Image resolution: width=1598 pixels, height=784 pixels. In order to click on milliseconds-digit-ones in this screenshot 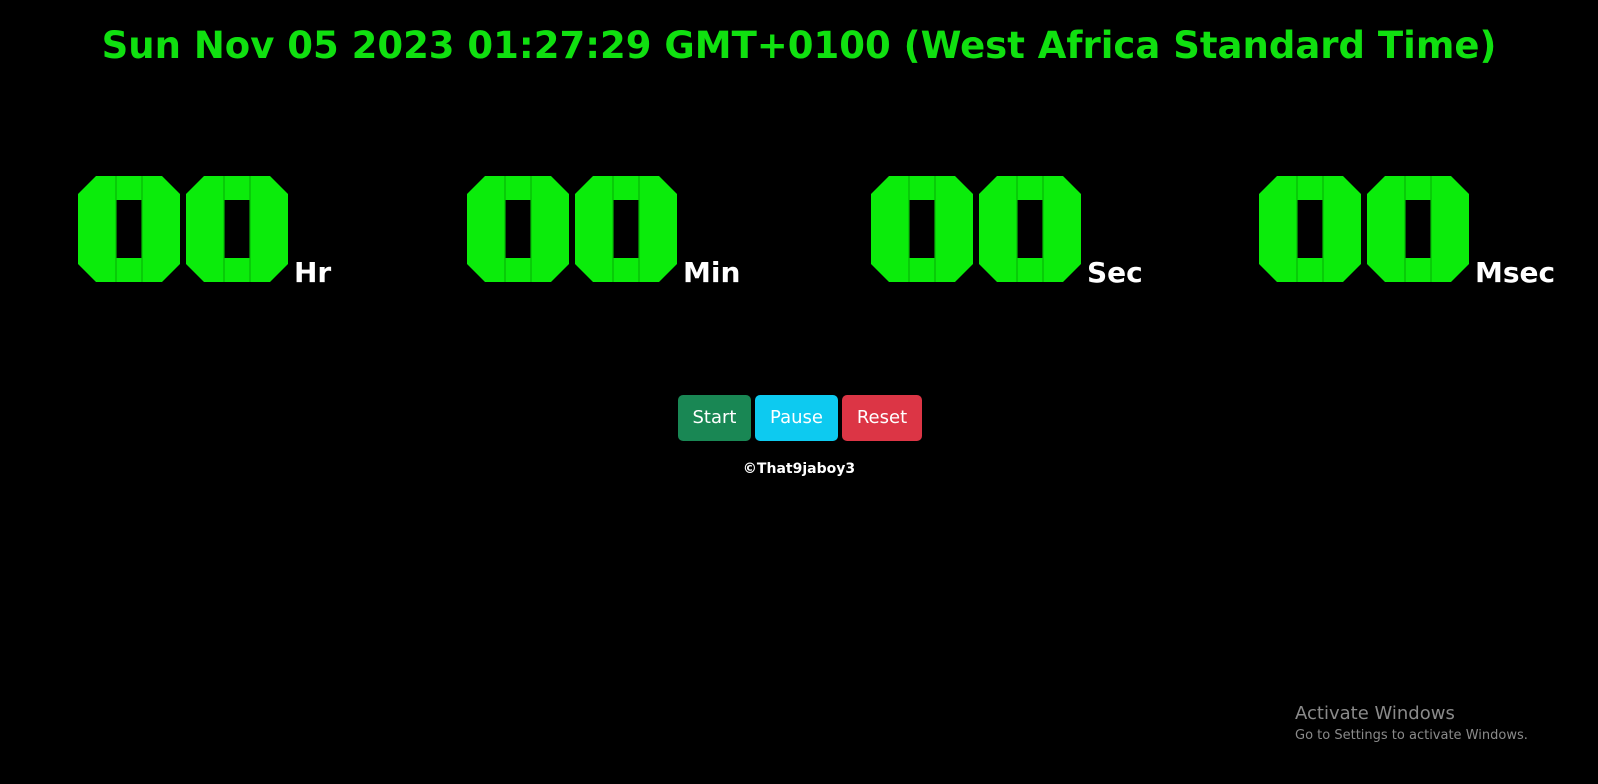, I will do `click(1418, 229)`.